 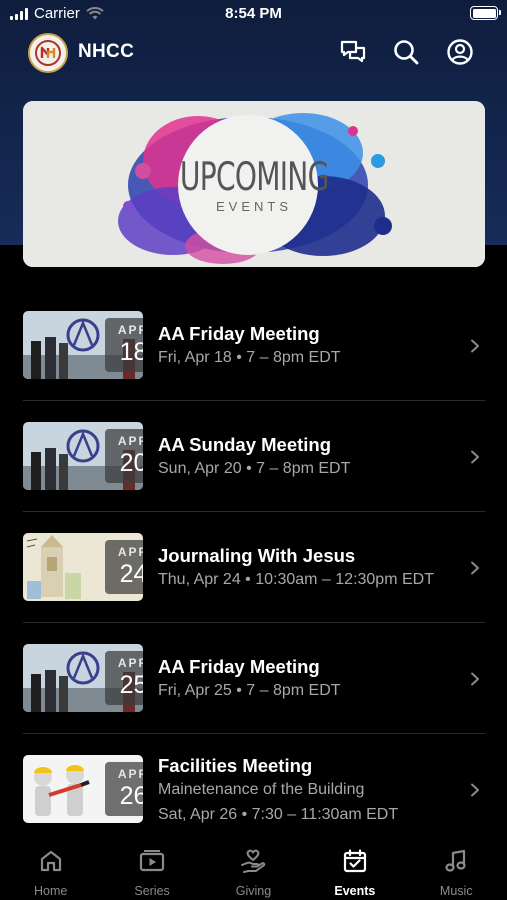 I want to click on event-datetime: Sat, Apr 26 • 7:30 – 11:30am EDT, so click(x=278, y=814).